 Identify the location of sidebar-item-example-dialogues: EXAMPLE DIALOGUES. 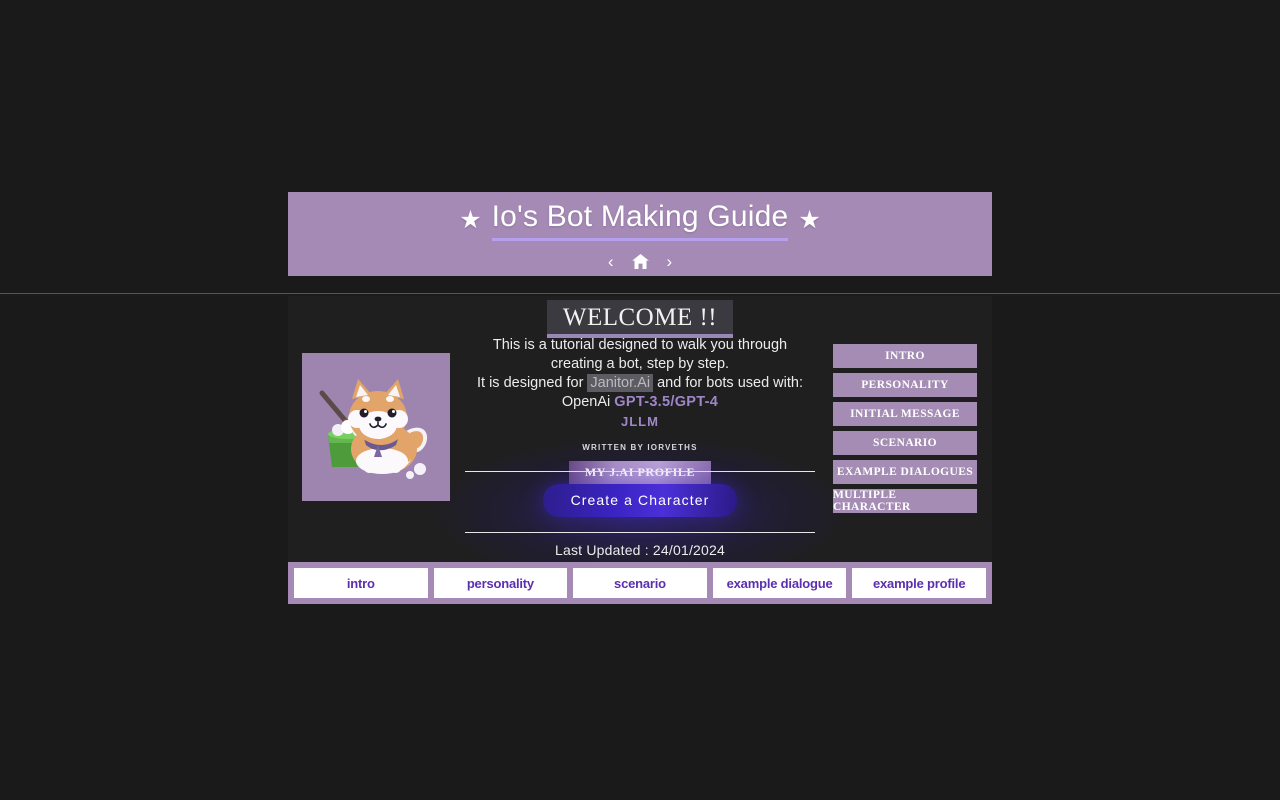
(905, 472).